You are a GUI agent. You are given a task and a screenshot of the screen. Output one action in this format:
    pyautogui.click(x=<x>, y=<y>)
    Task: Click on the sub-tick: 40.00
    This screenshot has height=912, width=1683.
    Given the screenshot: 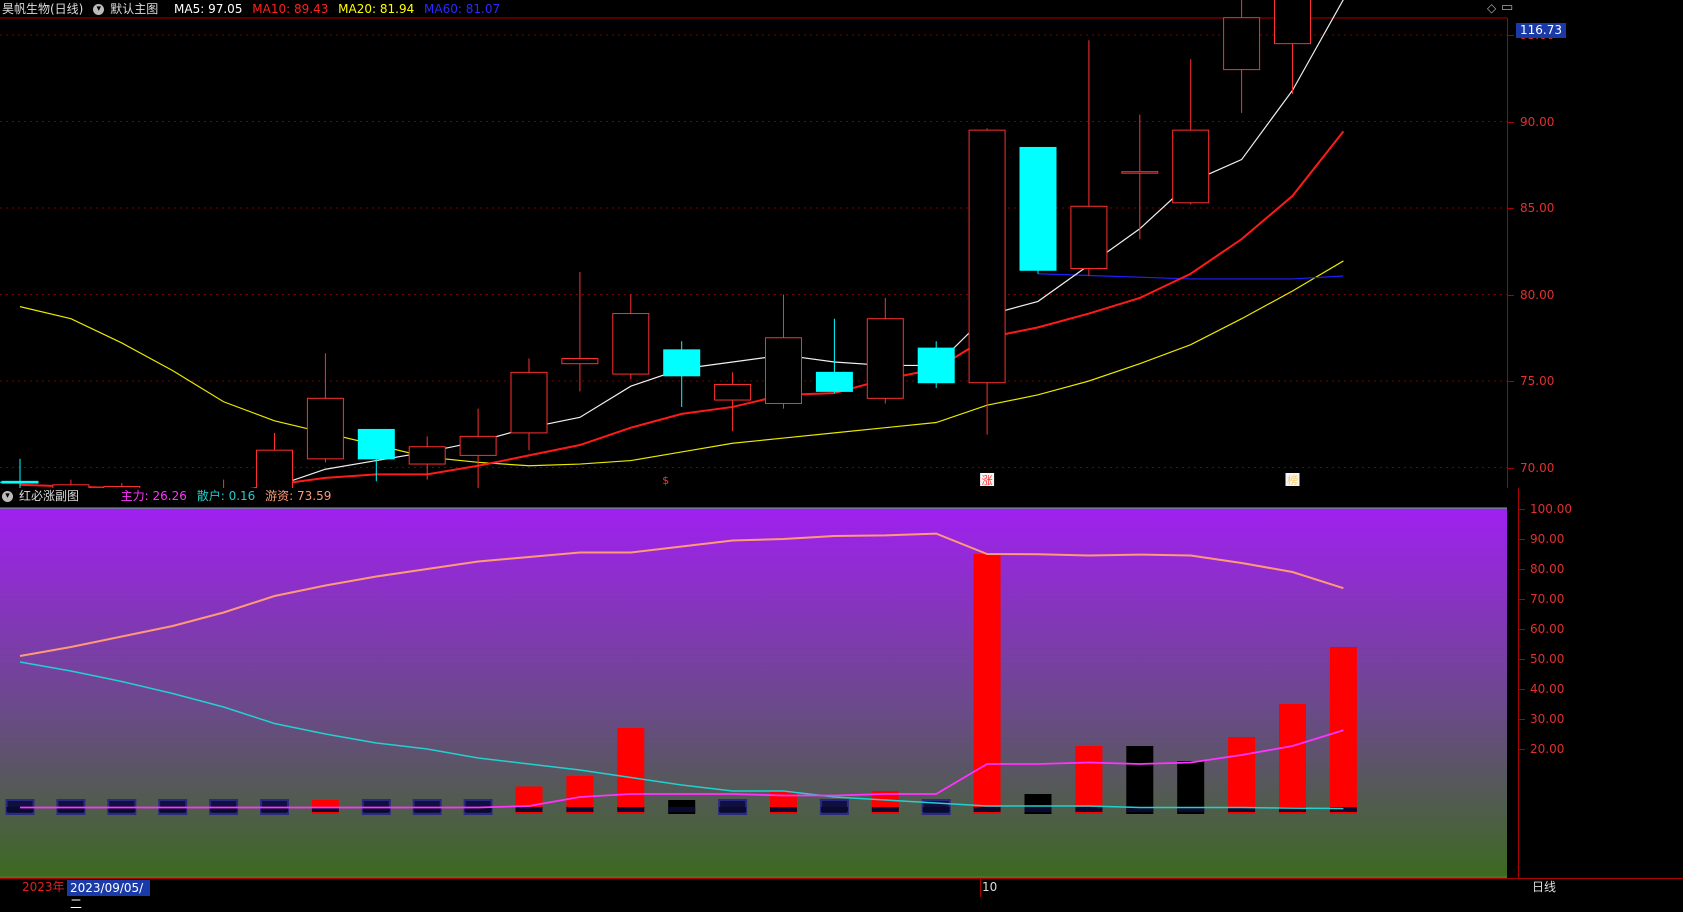 What is the action you would take?
    pyautogui.click(x=1547, y=689)
    